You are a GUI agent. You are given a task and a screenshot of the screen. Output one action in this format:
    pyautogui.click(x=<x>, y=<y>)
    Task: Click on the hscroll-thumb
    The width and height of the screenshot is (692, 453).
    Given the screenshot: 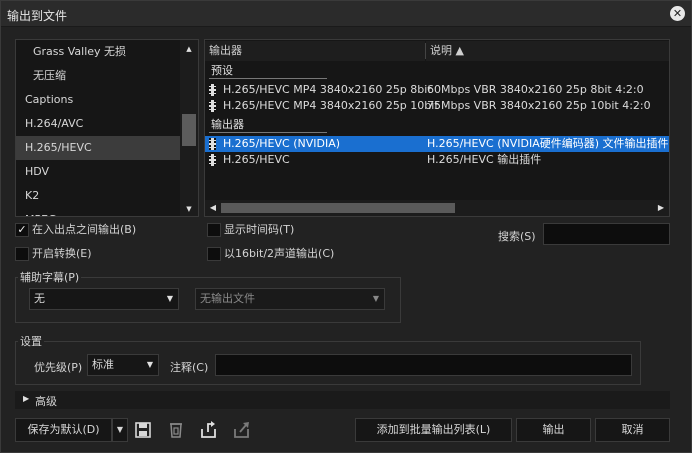 What is the action you would take?
    pyautogui.click(x=338, y=208)
    